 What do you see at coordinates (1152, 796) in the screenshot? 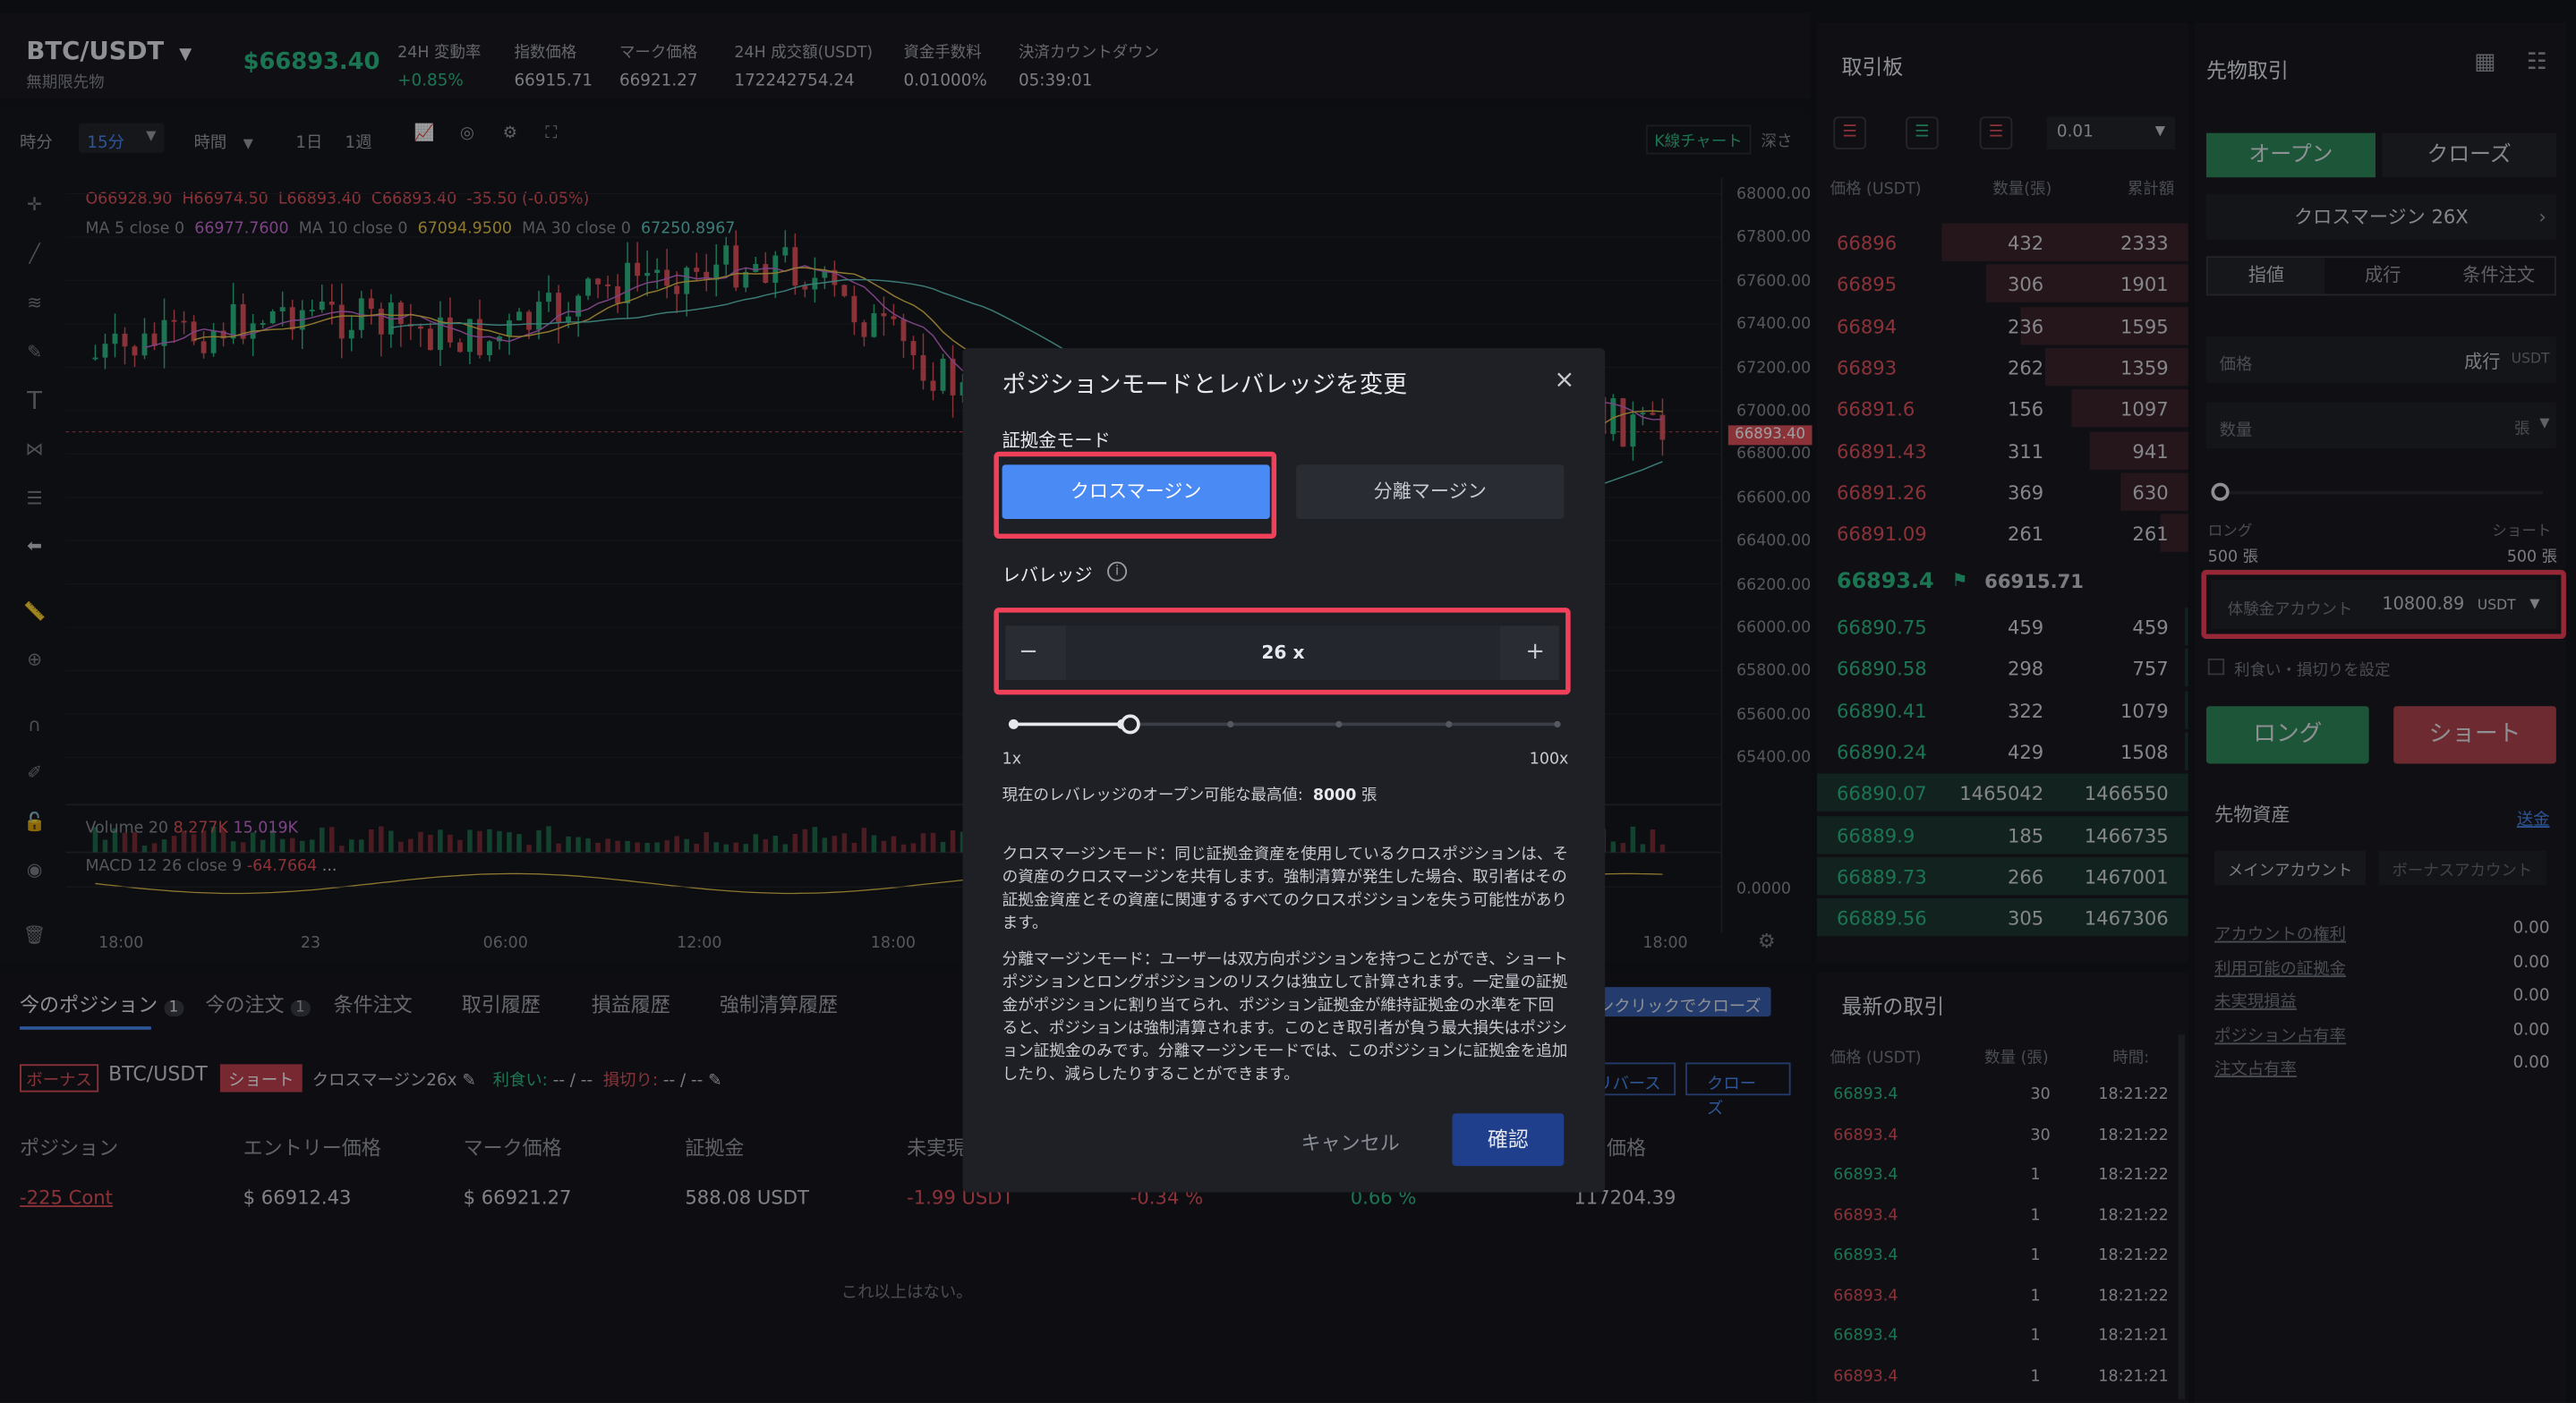
I see `max-open-text: 現在のレバレッジのオープン可能な最高値:` at bounding box center [1152, 796].